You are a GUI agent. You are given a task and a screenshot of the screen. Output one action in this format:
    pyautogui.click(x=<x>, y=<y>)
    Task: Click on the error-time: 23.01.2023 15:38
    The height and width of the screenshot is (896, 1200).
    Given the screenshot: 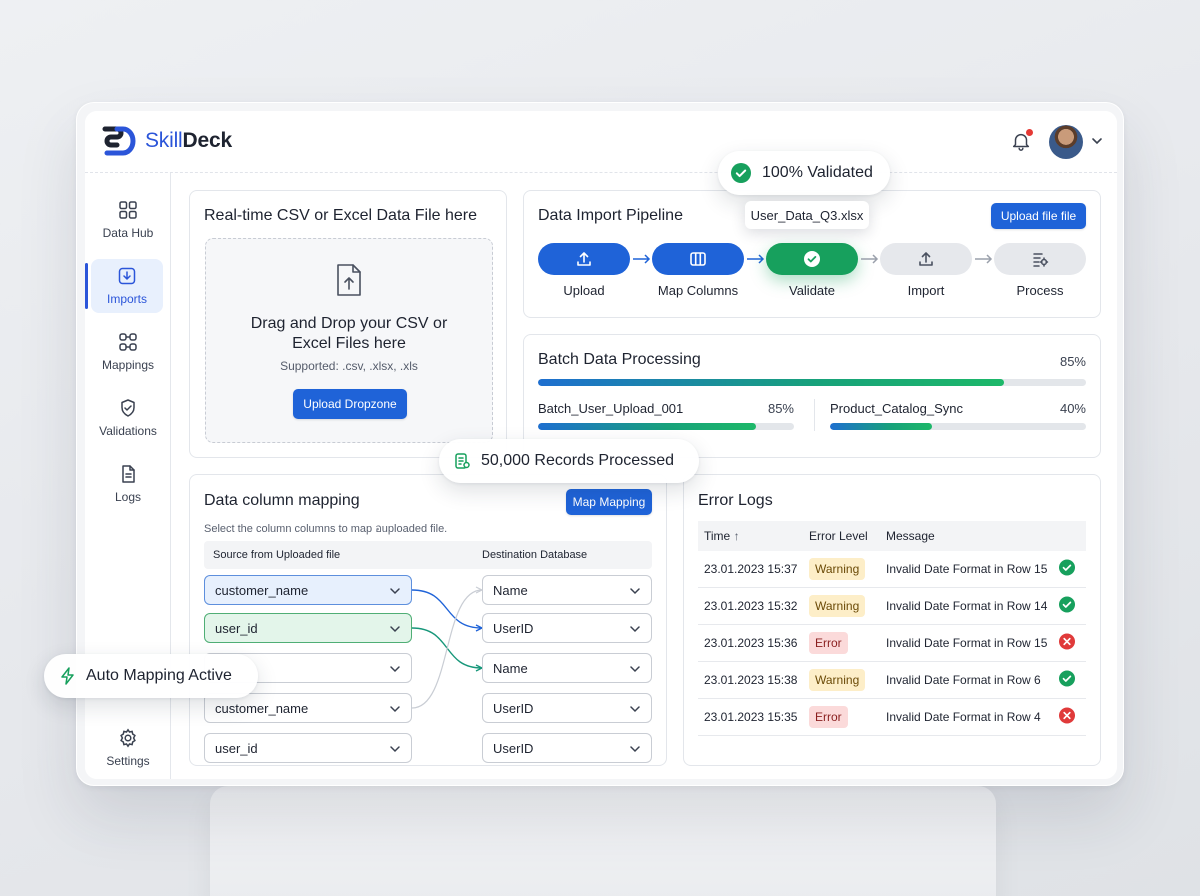 What is the action you would take?
    pyautogui.click(x=751, y=680)
    